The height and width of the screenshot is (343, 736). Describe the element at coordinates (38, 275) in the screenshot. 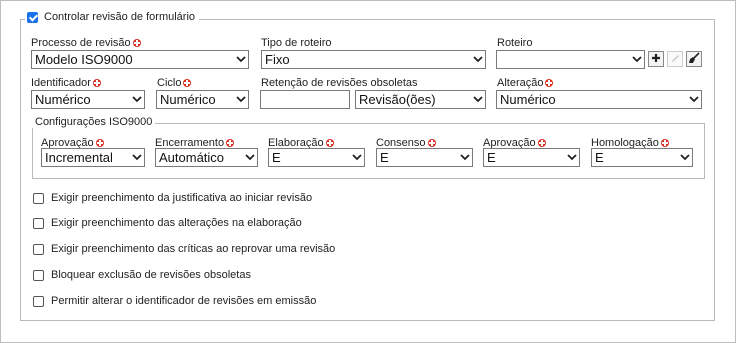

I see `option-bloquear-checkbox` at that location.